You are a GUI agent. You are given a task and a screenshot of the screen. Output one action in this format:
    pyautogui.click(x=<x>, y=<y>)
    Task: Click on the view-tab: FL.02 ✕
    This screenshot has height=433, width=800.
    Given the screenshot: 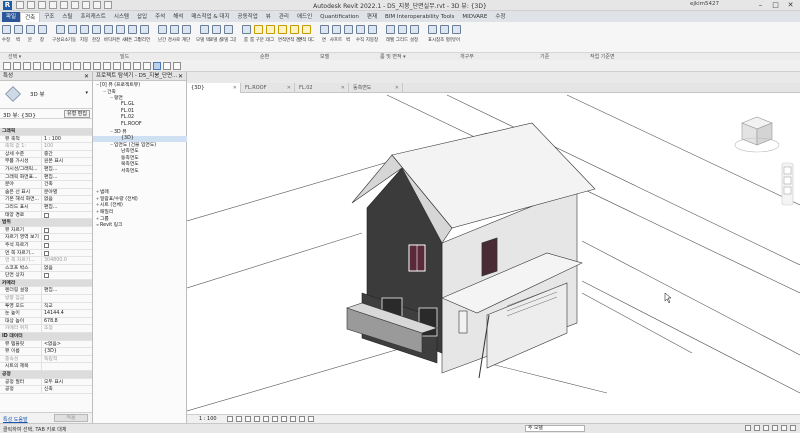 What is the action you would take?
    pyautogui.click(x=322, y=88)
    